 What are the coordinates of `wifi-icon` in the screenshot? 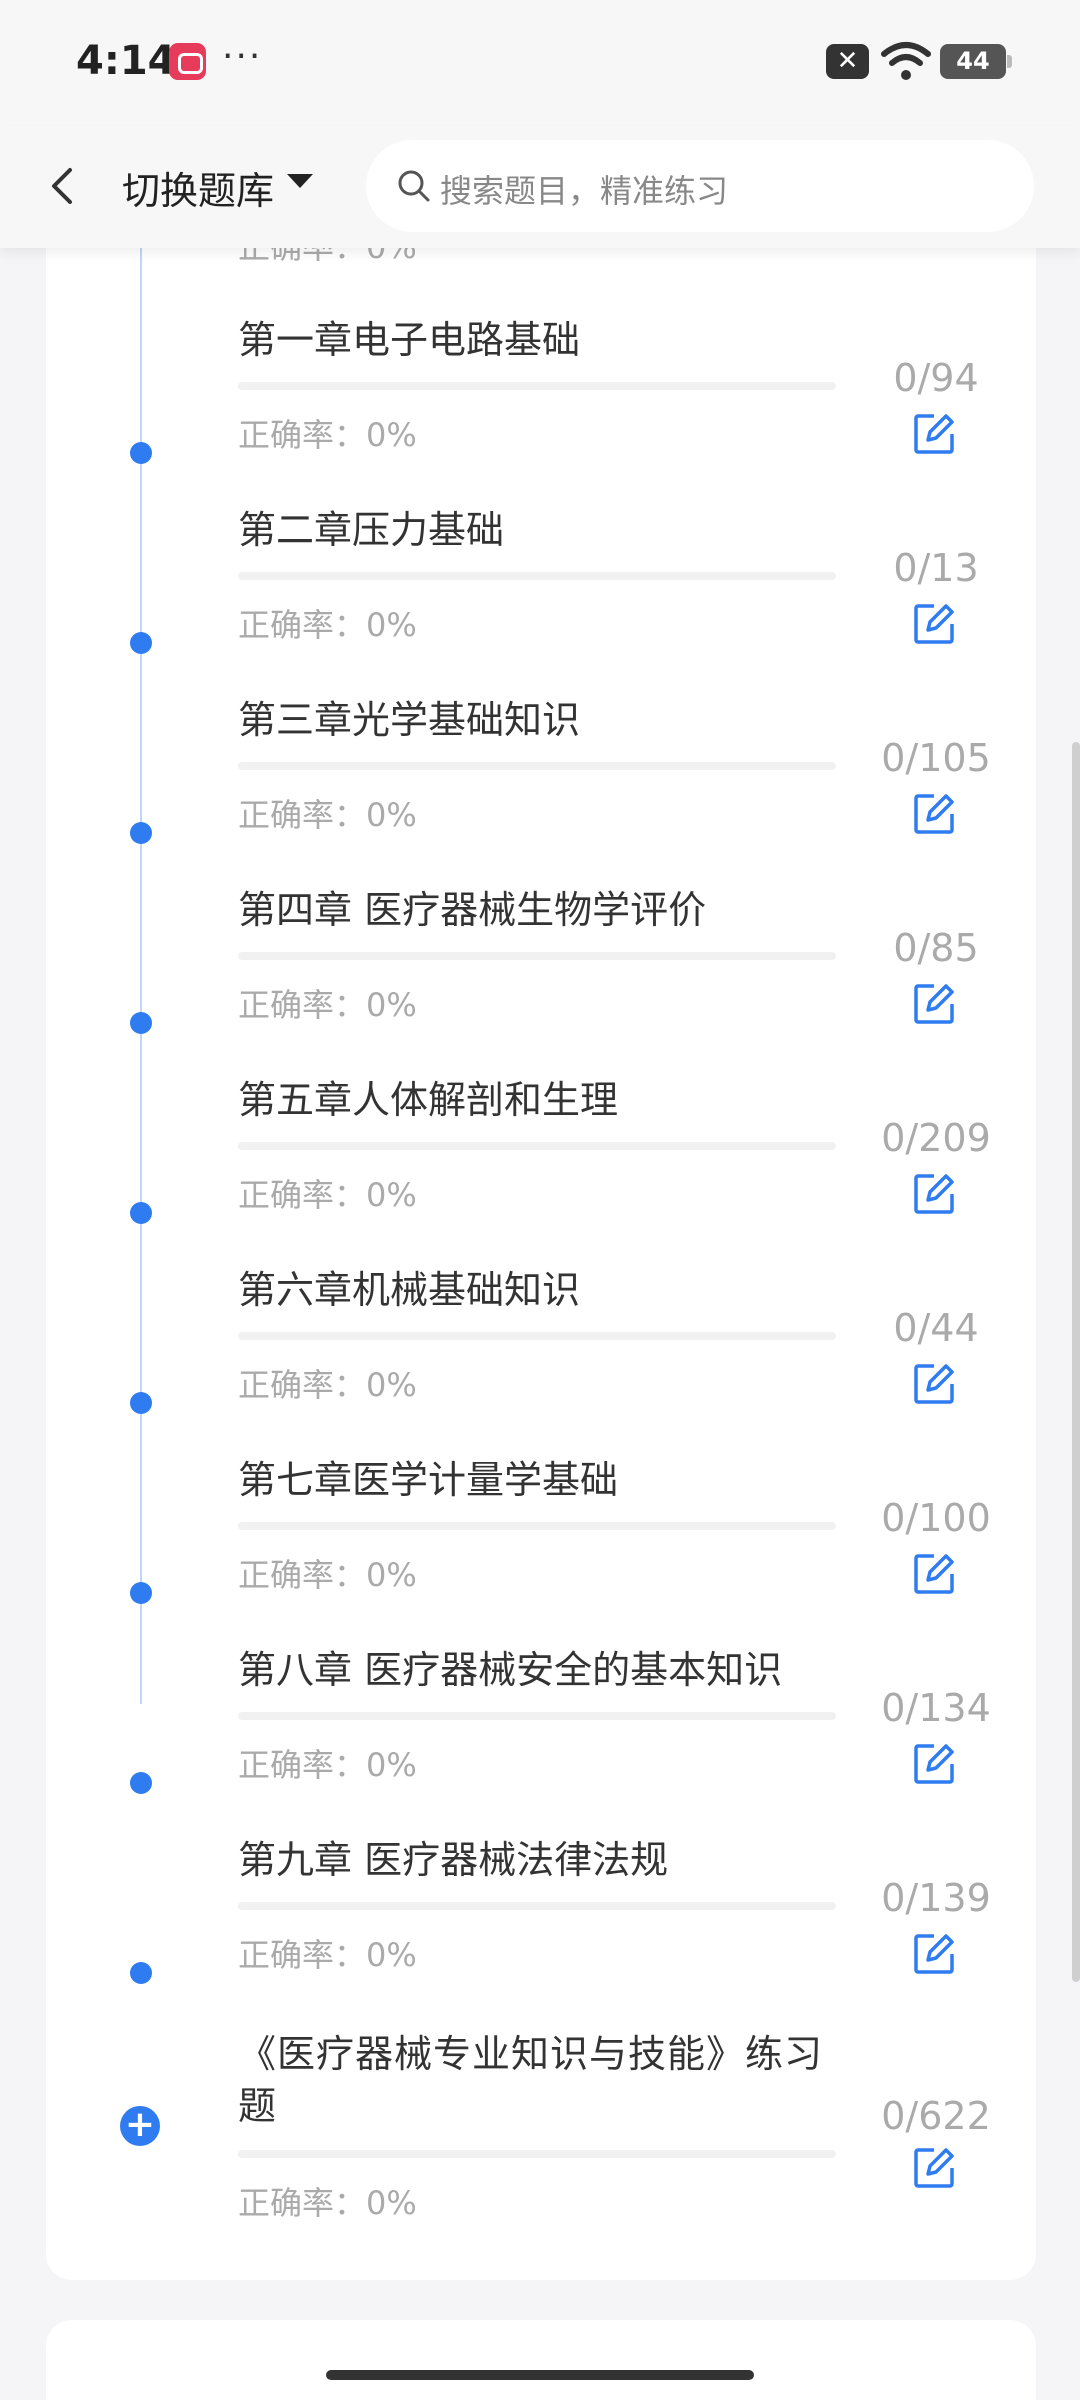 It's located at (906, 61).